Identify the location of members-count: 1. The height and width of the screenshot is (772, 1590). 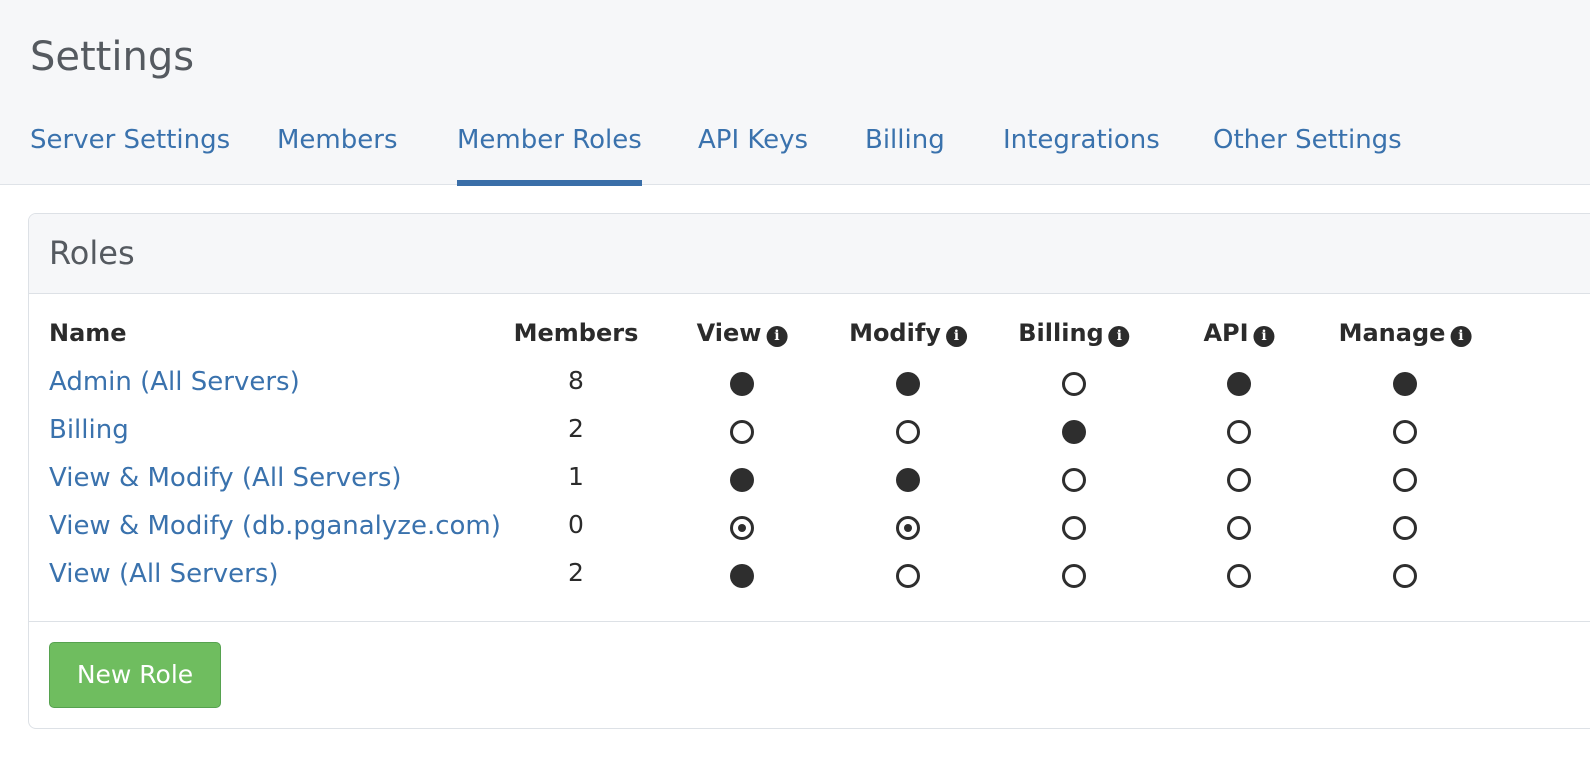
(576, 476).